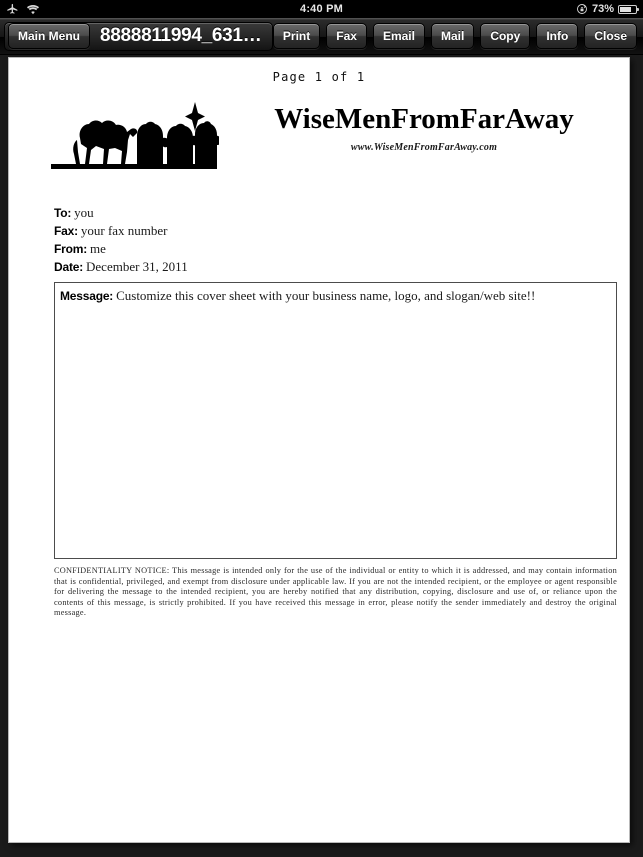 Image resolution: width=643 pixels, height=857 pixels. I want to click on status-bar: 4:40 PM 73%, so click(321, 9).